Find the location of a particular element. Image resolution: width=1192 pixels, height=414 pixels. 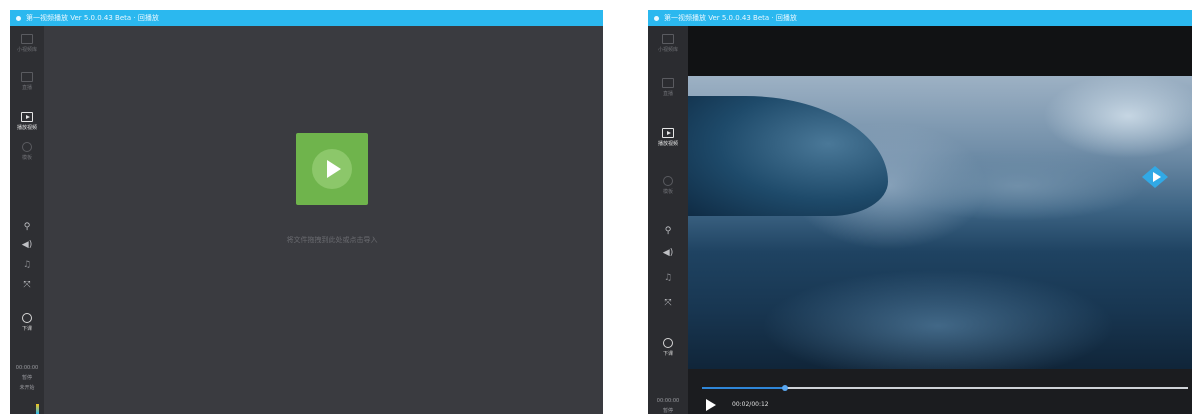

playback-time: 00:02/00:12 is located at coordinates (750, 404).